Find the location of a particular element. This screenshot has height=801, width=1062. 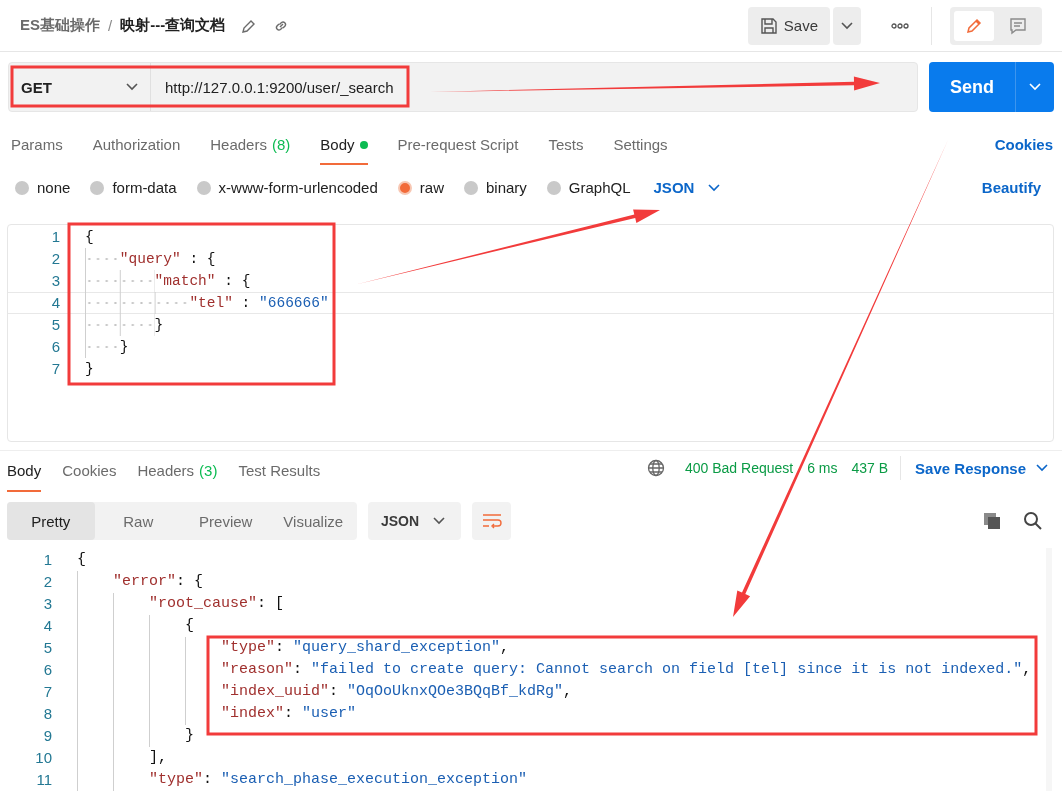

code-line: "index_uuid": "OqOoUknxQOe3BQqBf_kdRg", is located at coordinates (327, 692).